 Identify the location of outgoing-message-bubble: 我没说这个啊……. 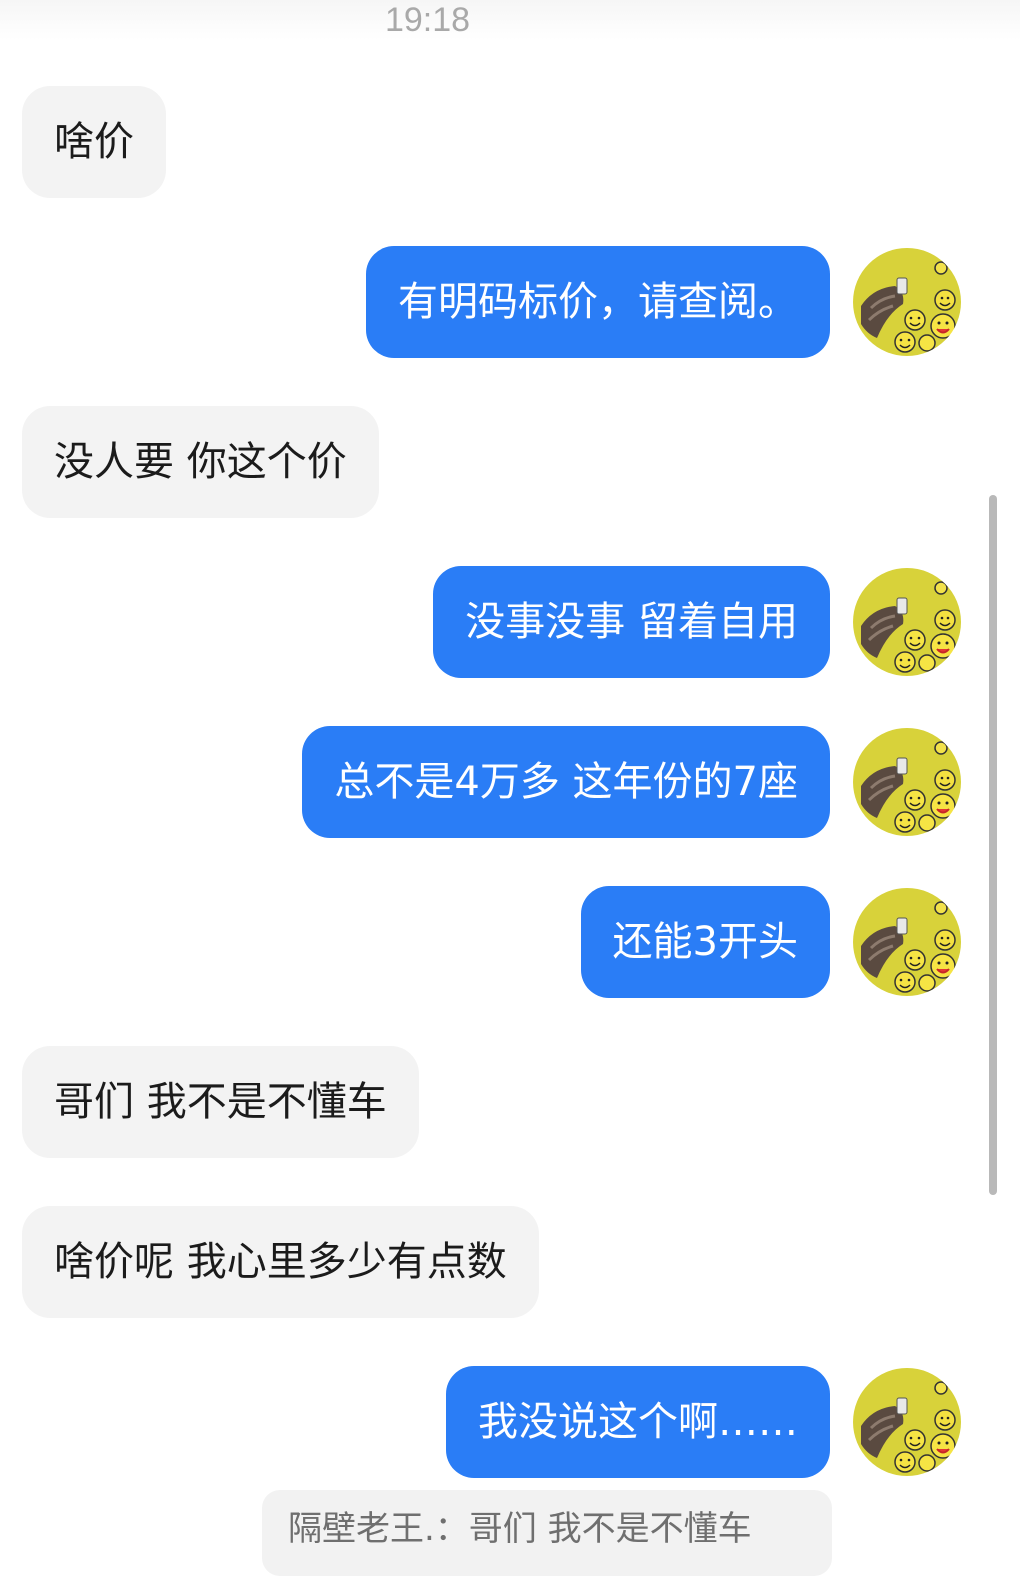
(638, 1422).